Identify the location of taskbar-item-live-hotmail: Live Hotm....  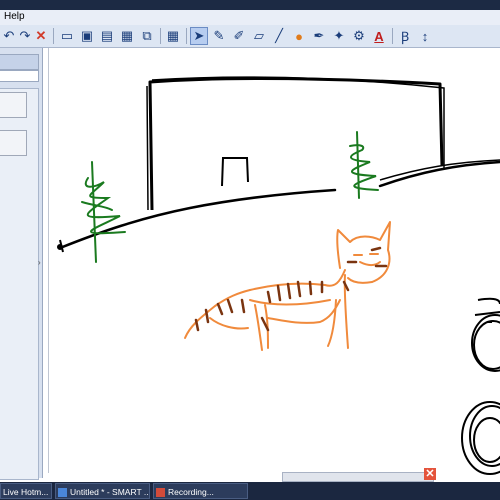
(26, 491).